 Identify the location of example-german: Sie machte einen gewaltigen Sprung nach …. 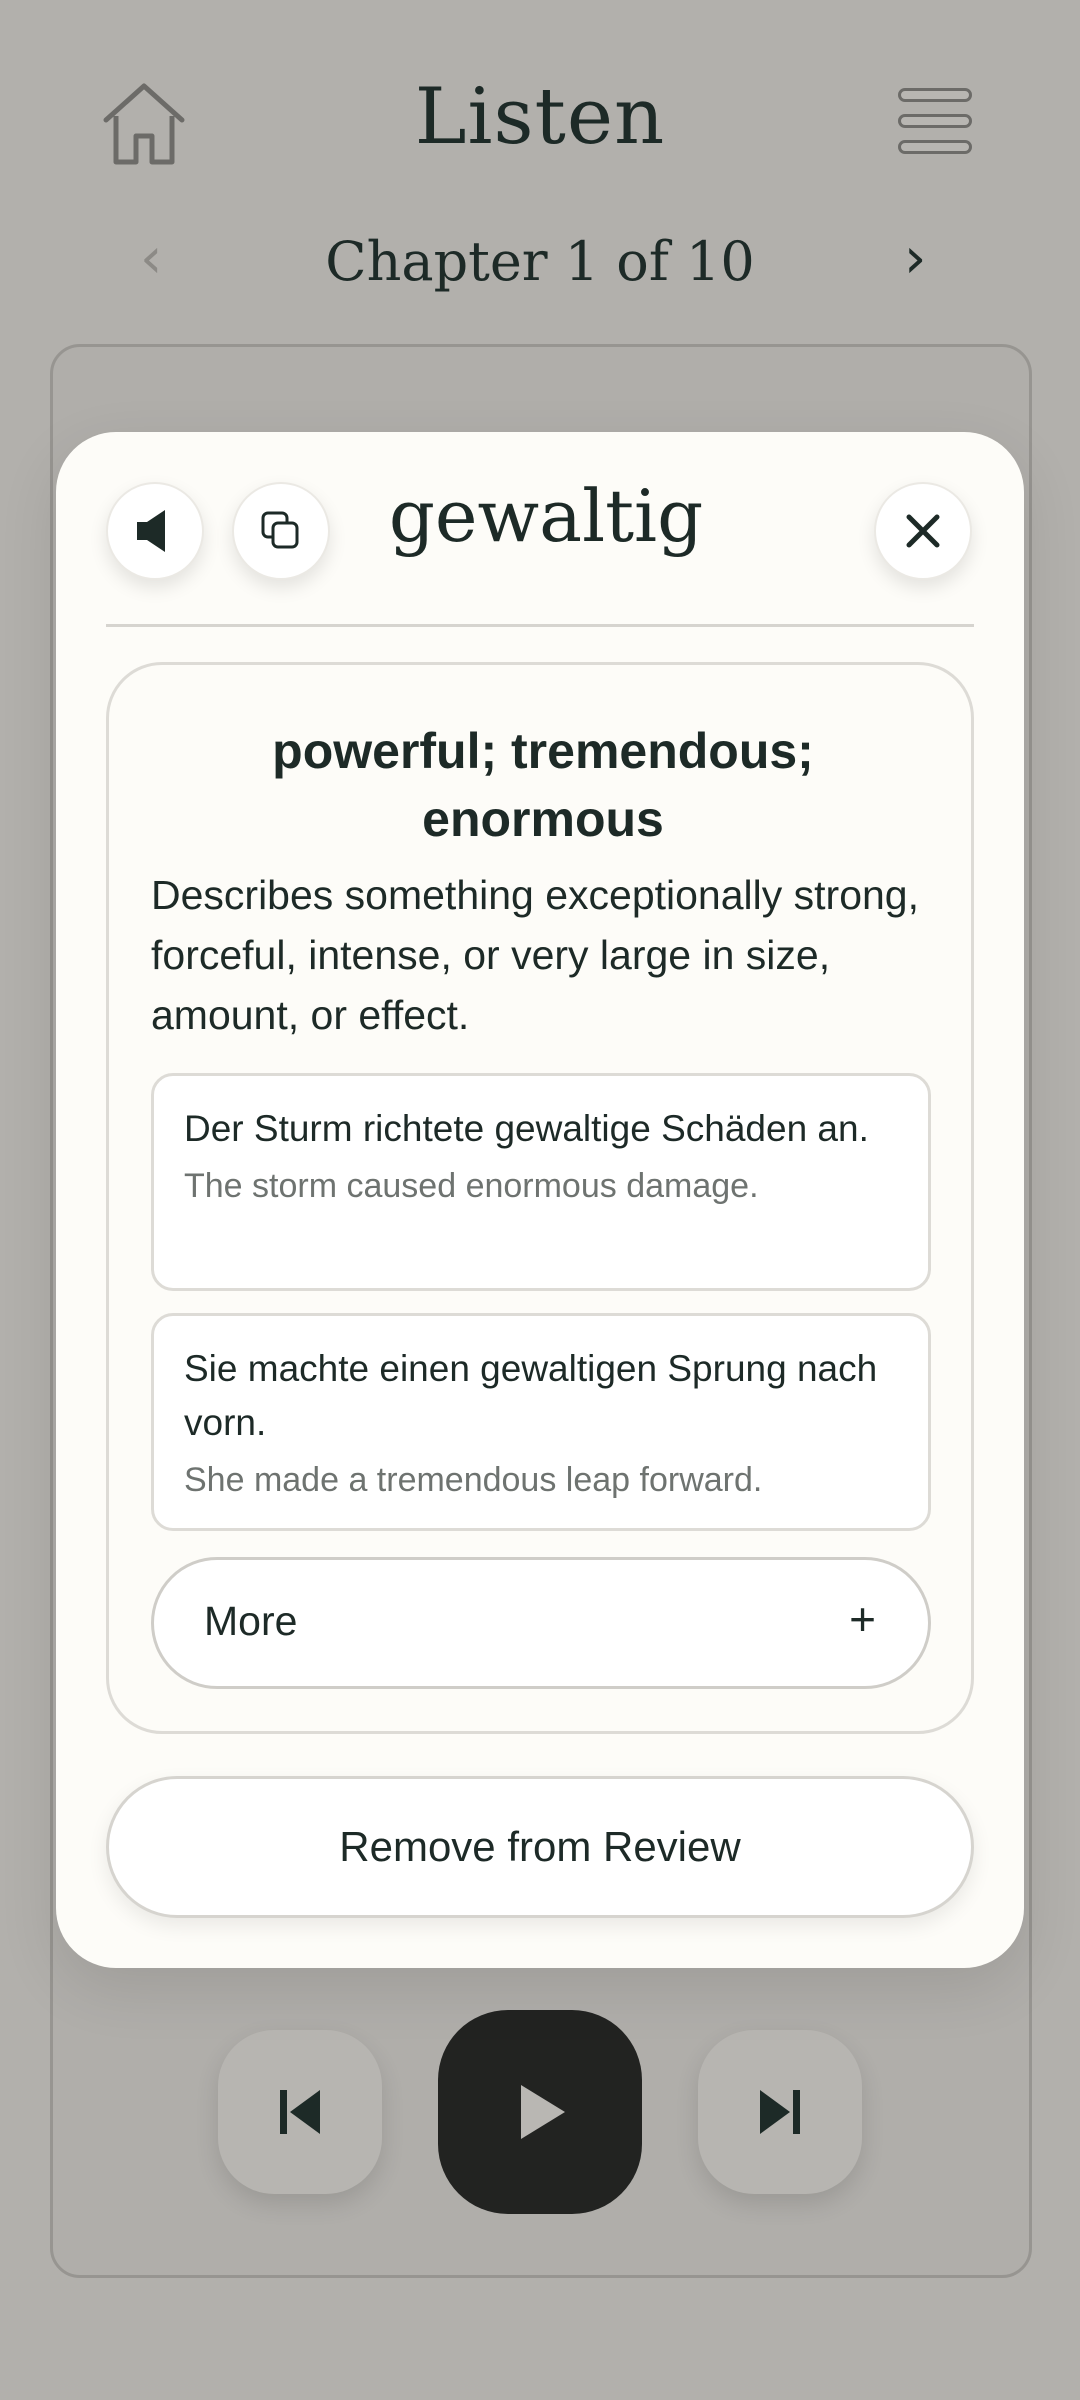
(531, 1395).